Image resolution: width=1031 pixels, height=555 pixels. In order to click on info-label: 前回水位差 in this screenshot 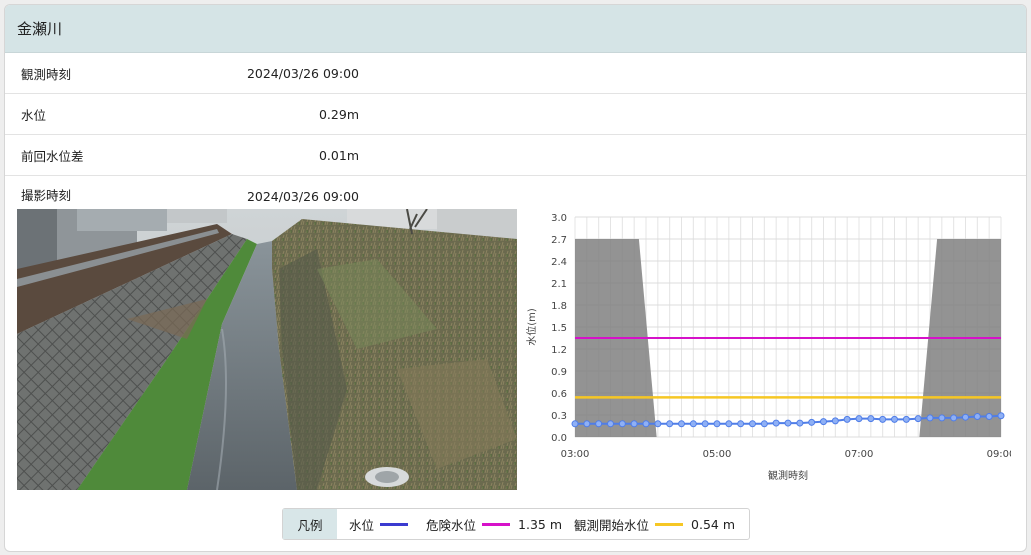, I will do `click(52, 156)`.